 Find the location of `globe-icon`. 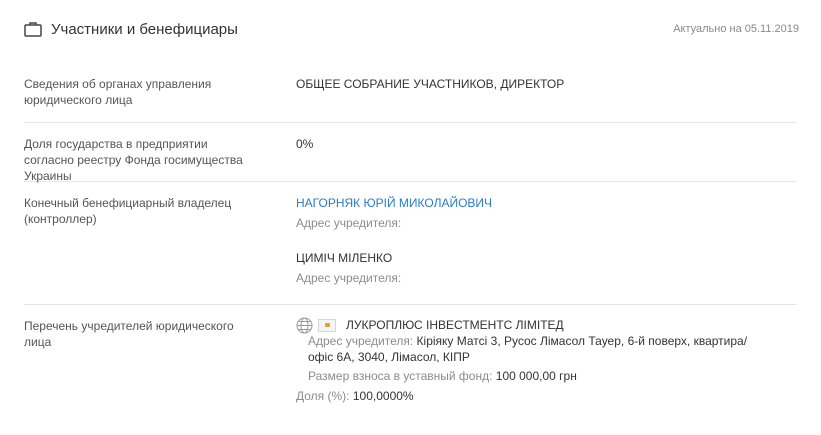

globe-icon is located at coordinates (304, 325).